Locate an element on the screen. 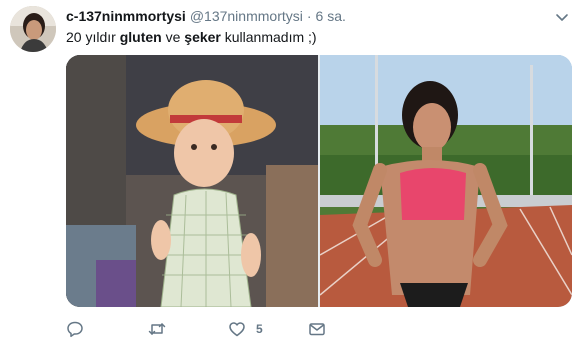 The width and height of the screenshot is (581, 343). action-bar: 5 is located at coordinates (216, 330).